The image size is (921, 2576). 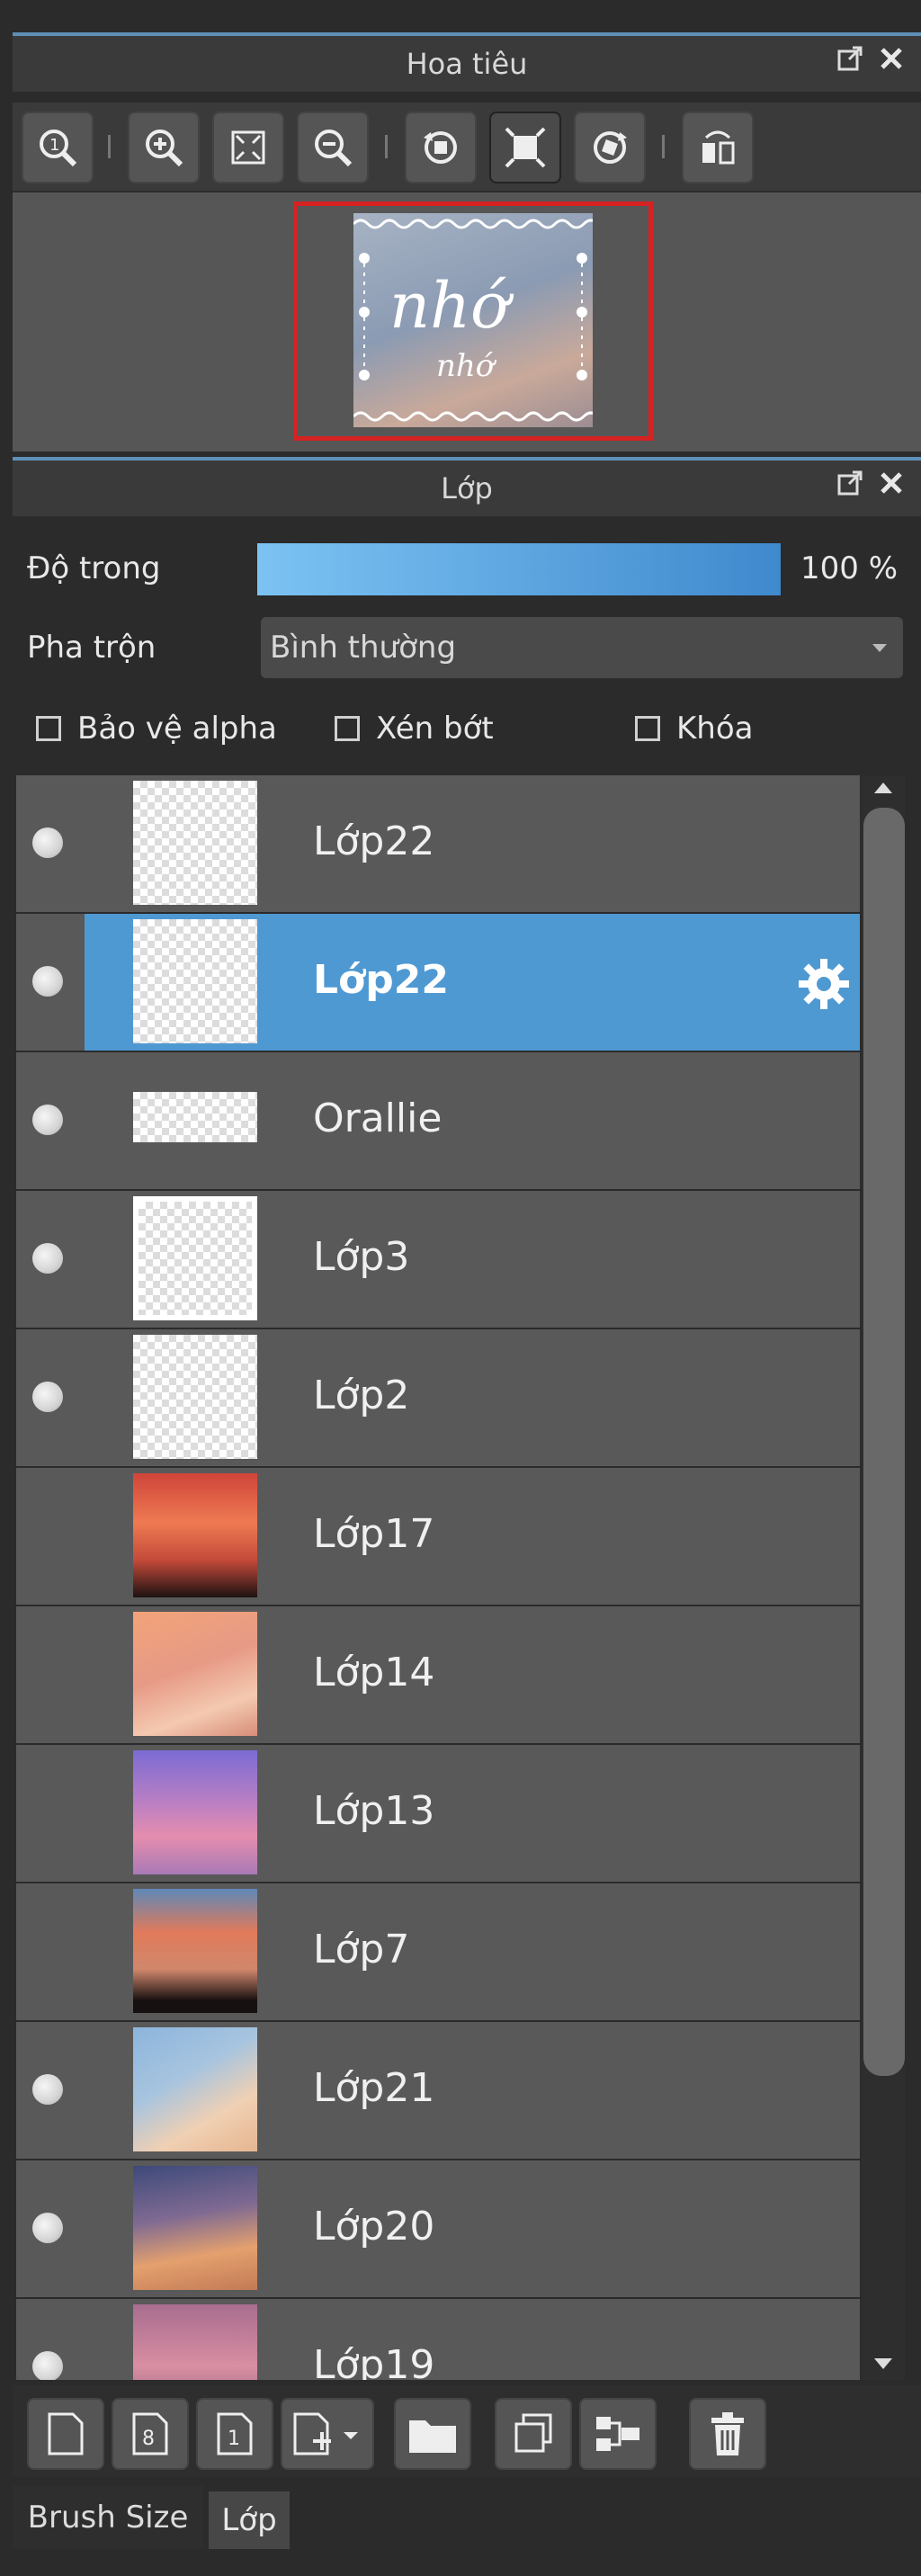 What do you see at coordinates (449, 306) in the screenshot?
I see `preview-text-main: nhớ` at bounding box center [449, 306].